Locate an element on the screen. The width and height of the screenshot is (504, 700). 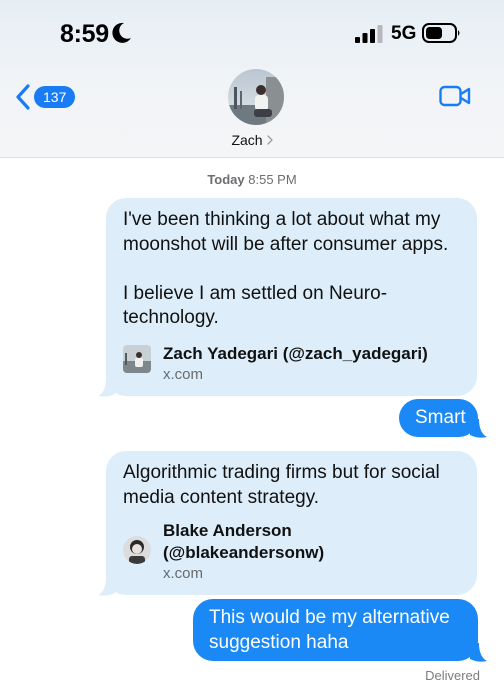
contact-photo is located at coordinates (256, 97).